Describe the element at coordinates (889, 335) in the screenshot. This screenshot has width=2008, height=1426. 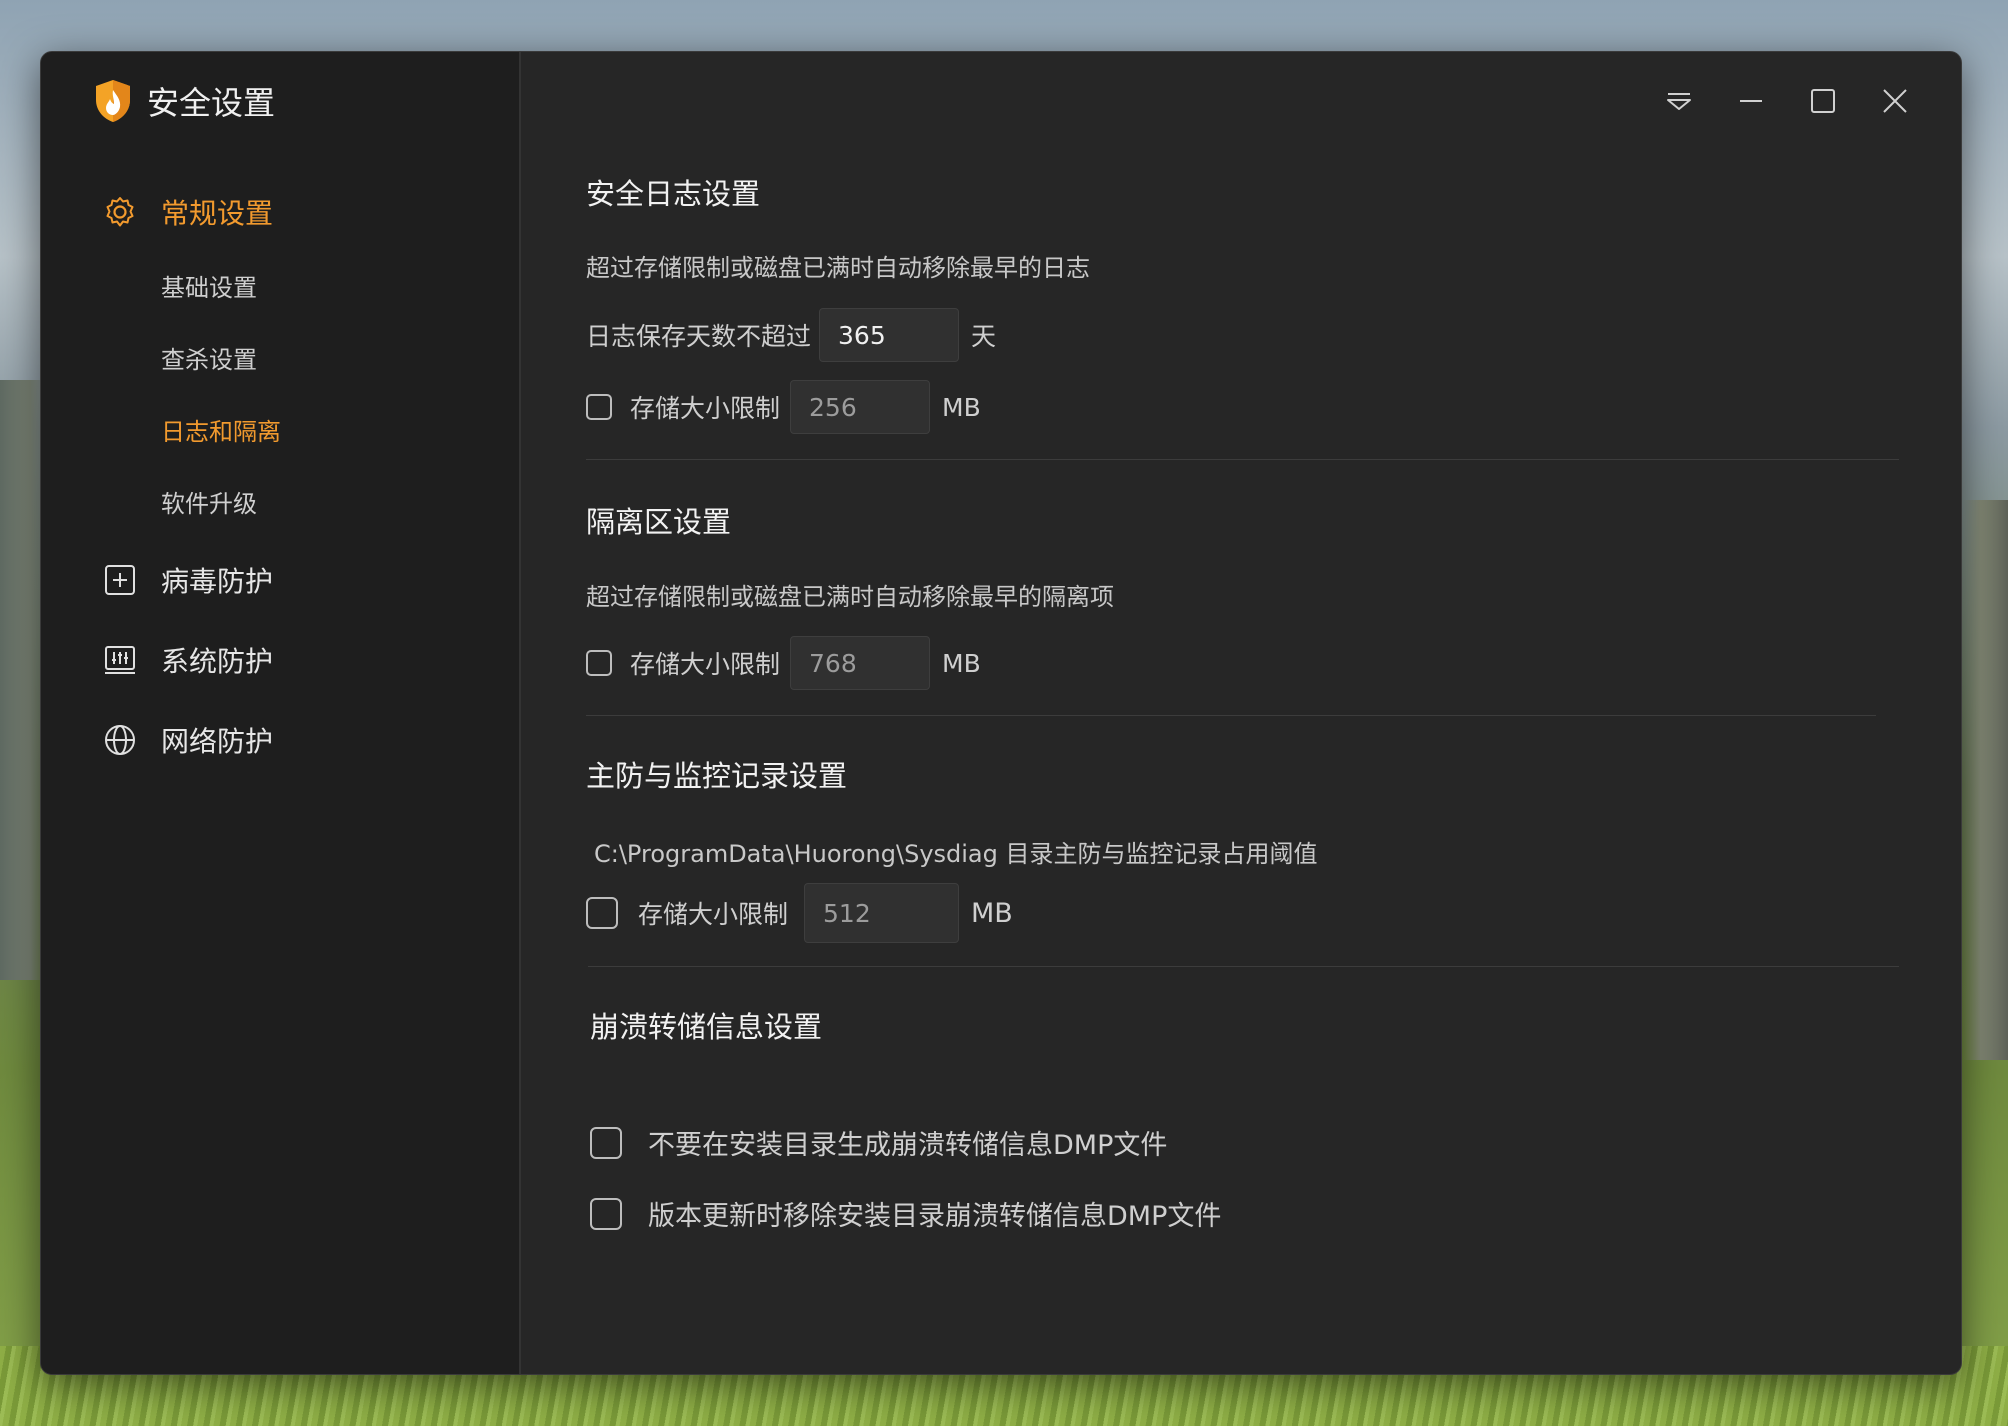
I see `log-days-input` at that location.